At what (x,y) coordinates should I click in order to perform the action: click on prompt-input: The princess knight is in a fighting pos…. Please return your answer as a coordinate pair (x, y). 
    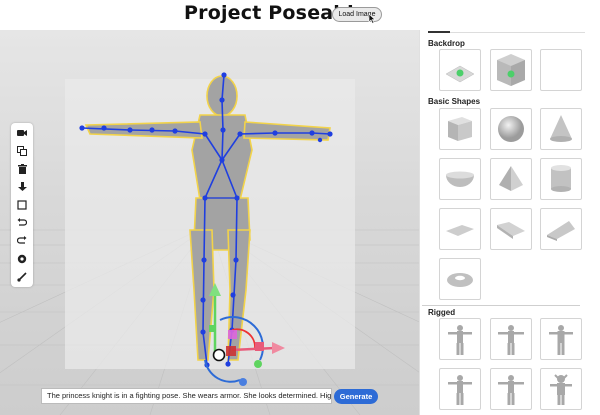
    Looking at the image, I should click on (186, 396).